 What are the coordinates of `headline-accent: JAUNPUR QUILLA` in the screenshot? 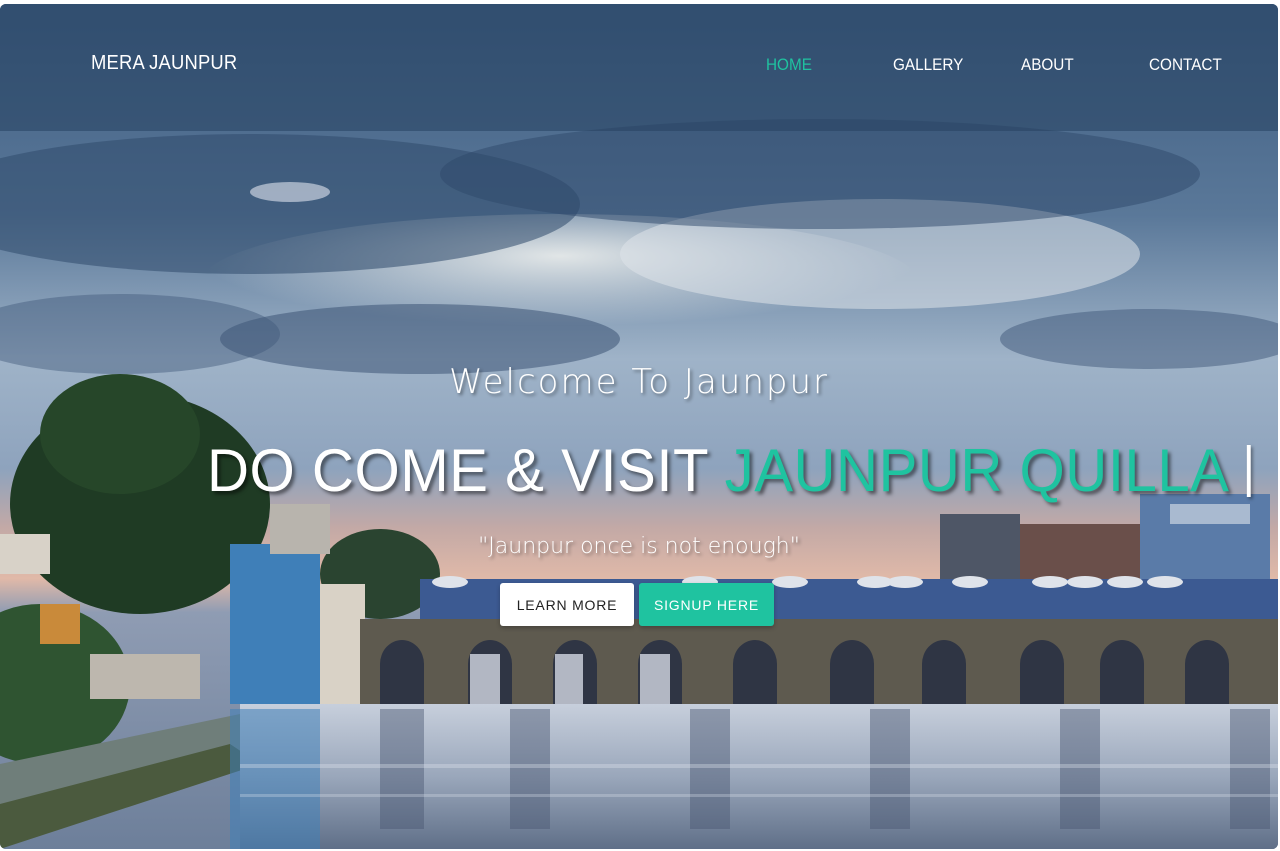 It's located at (977, 470).